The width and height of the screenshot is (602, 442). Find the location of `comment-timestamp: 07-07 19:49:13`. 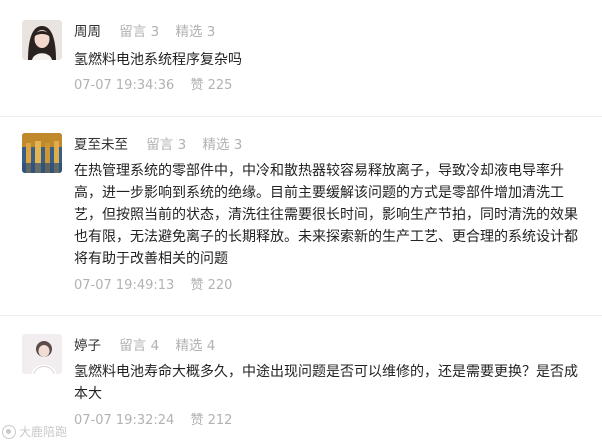

comment-timestamp: 07-07 19:49:13 is located at coordinates (124, 285).